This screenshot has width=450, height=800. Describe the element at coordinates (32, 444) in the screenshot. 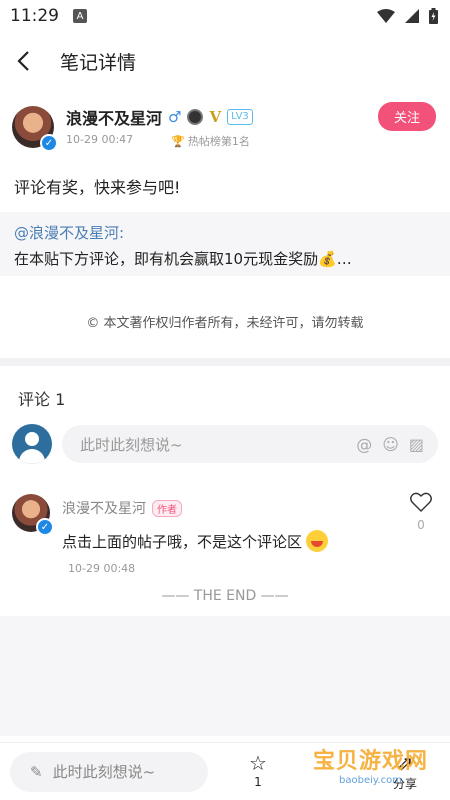

I see `user-avatar` at that location.